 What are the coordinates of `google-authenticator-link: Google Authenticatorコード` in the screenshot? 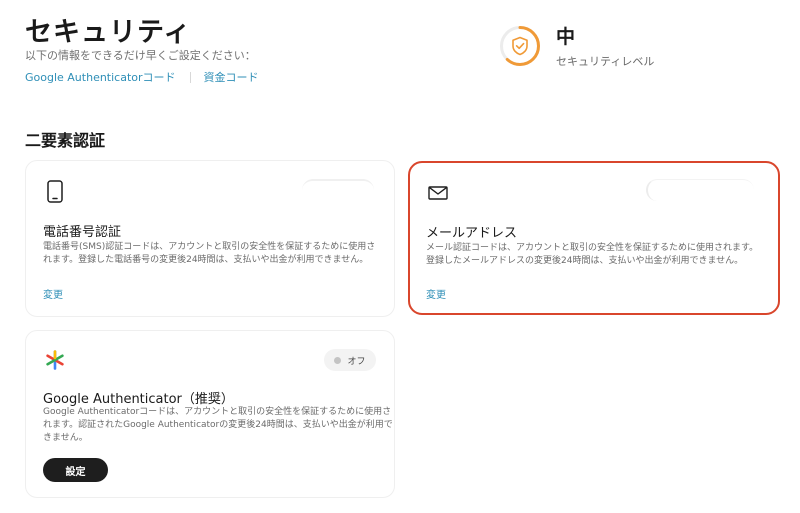 It's located at (100, 77).